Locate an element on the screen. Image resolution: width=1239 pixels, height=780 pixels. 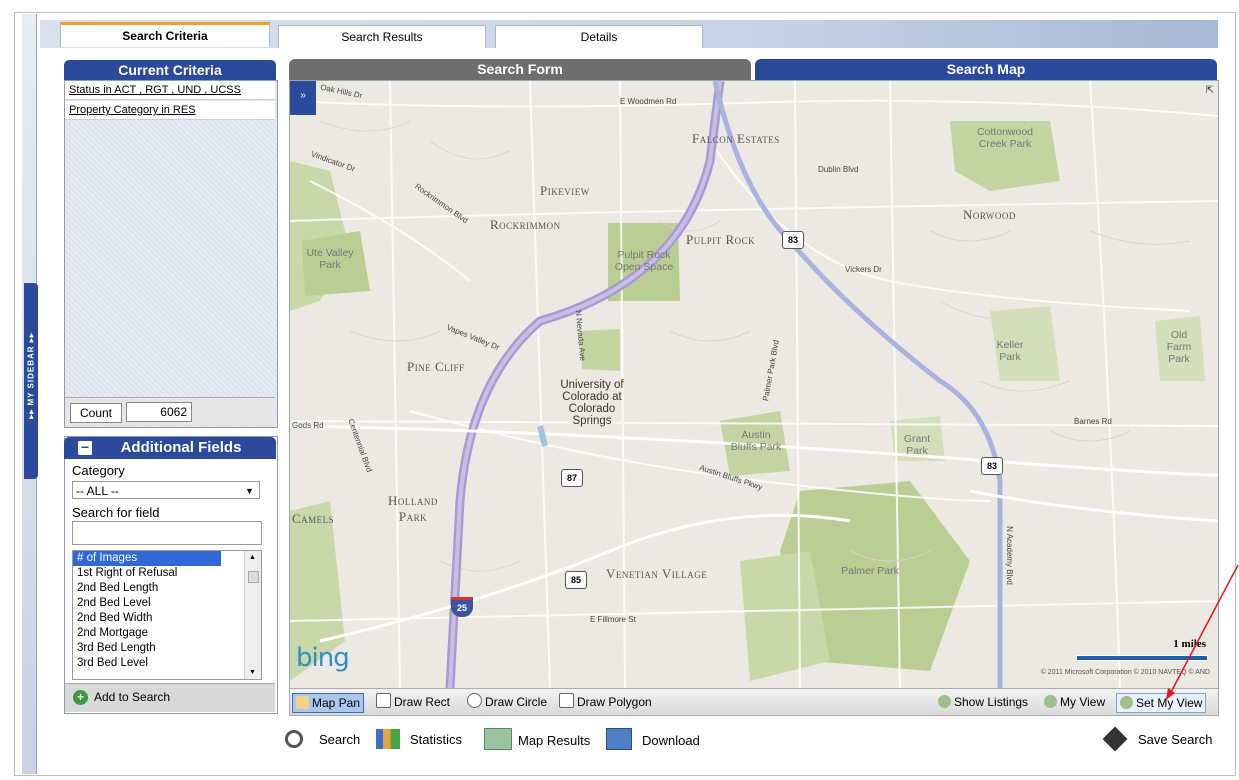
search-field-input is located at coordinates (167, 533).